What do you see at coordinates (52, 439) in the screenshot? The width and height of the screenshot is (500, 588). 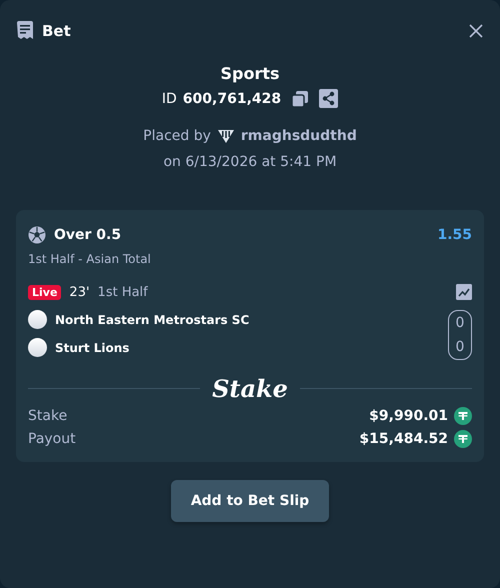 I see `amount-label: Payout` at bounding box center [52, 439].